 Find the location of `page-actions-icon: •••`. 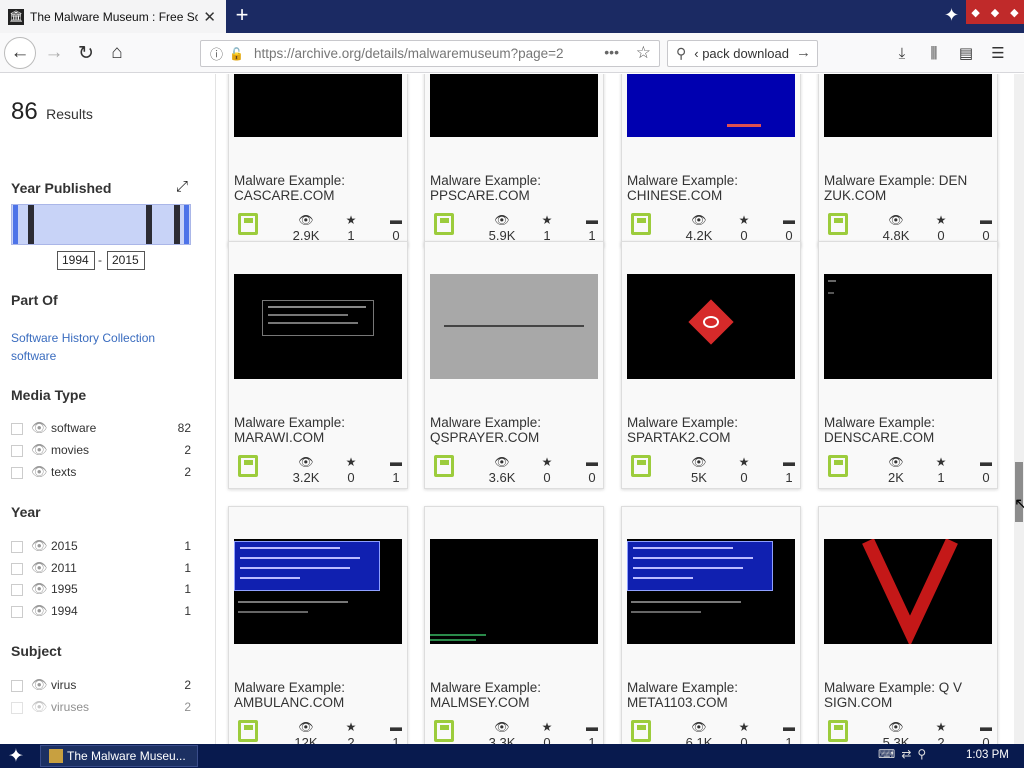

page-actions-icon: ••• is located at coordinates (611, 52).